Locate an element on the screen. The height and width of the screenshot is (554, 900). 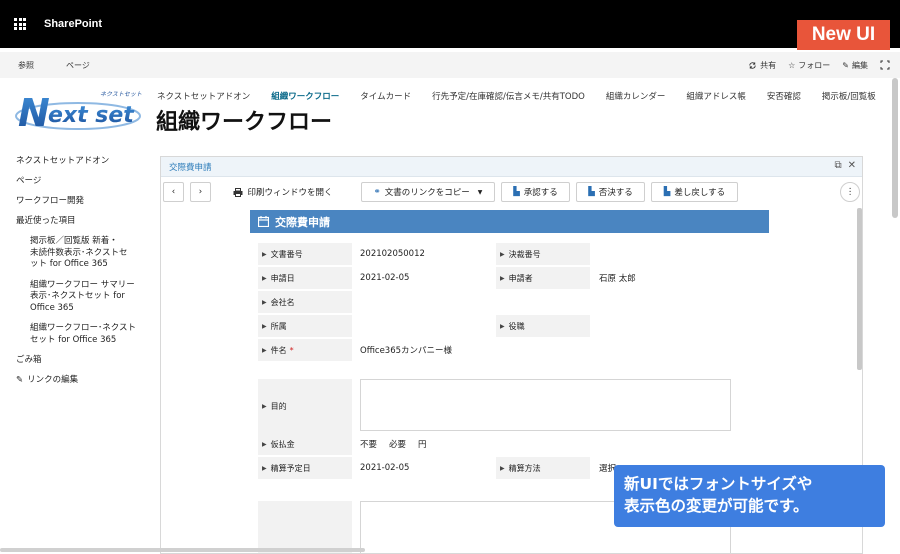
nextset-logo: N ext set ネクストセット is located at coordinates (80, 110).